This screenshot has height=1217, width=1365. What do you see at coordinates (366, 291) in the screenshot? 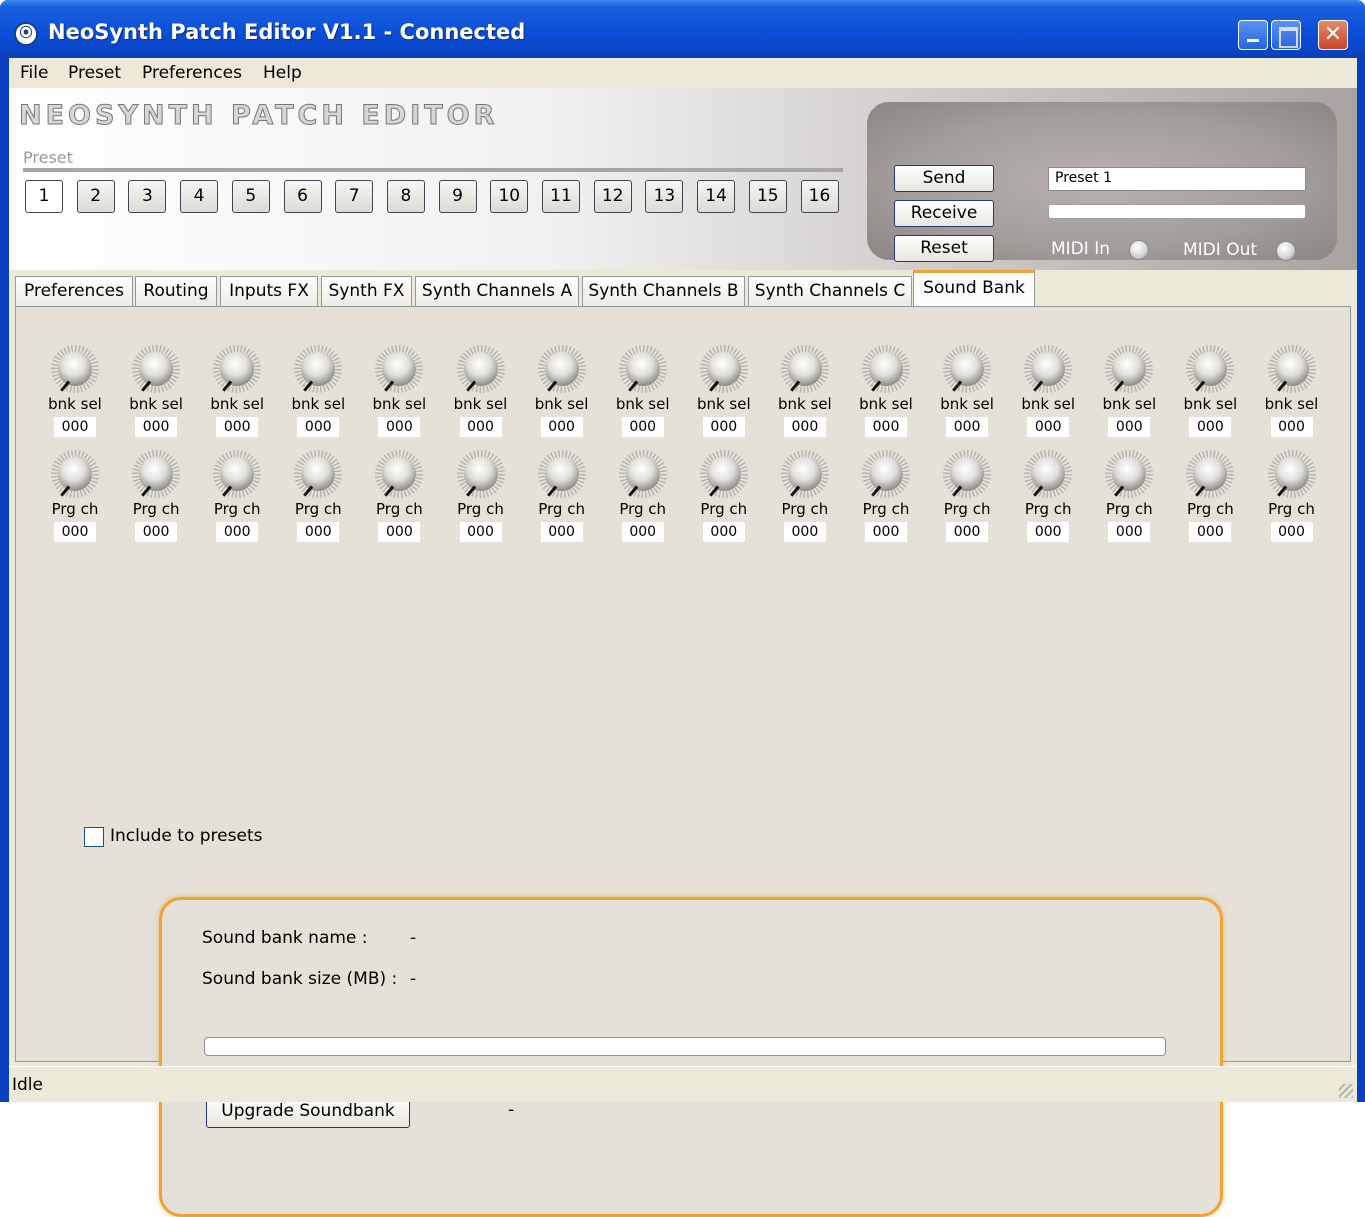
I see `tab-synth-fx: Synth FX` at bounding box center [366, 291].